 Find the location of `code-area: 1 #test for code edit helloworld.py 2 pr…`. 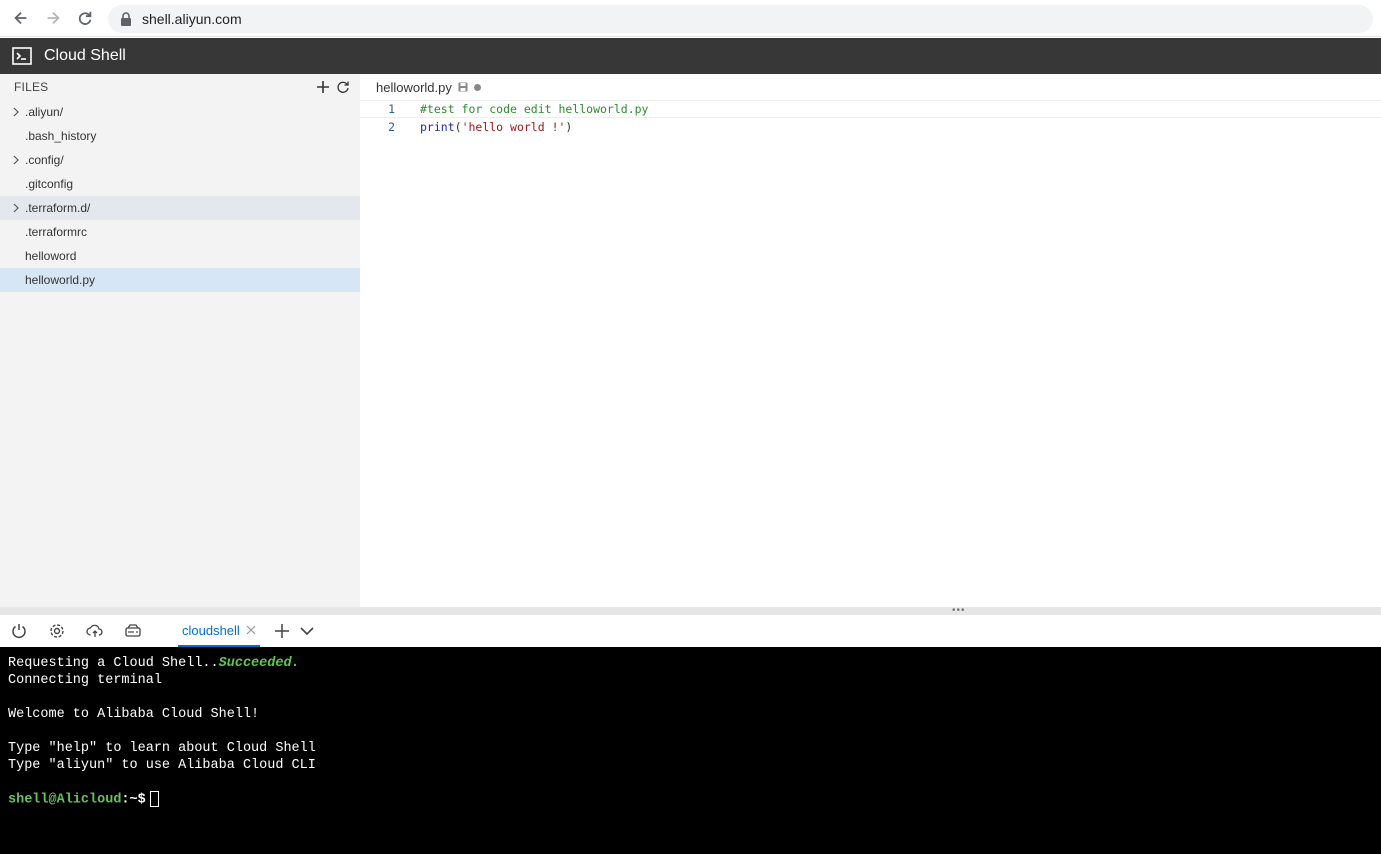

code-area: 1 #test for code edit helloworld.py 2 pr… is located at coordinates (870, 118).